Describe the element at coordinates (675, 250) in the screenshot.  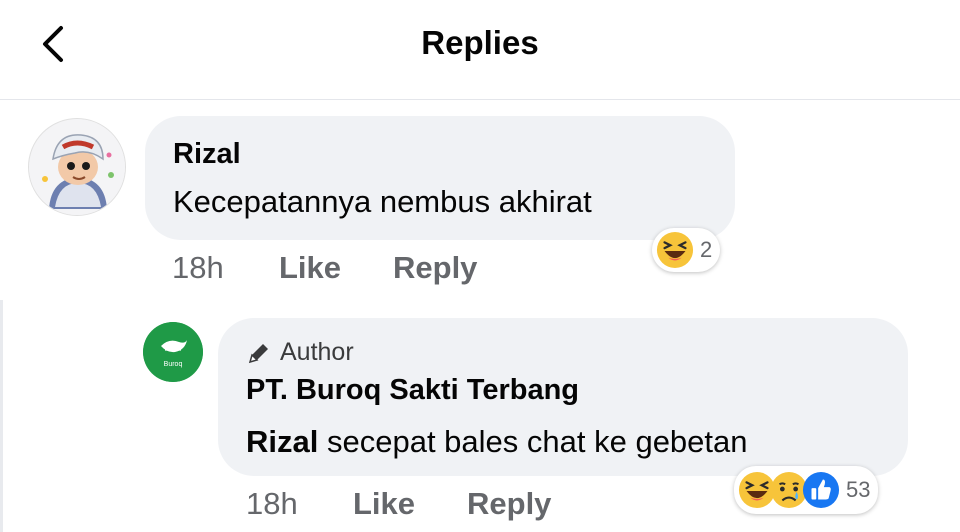
I see `haha-emoji-icon` at that location.